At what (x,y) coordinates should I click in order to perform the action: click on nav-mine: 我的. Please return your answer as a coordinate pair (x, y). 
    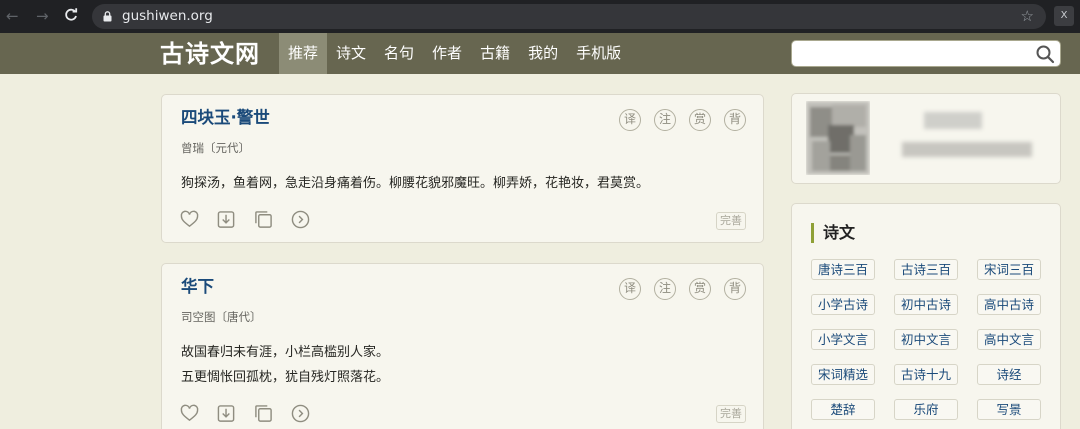
    Looking at the image, I should click on (543, 53).